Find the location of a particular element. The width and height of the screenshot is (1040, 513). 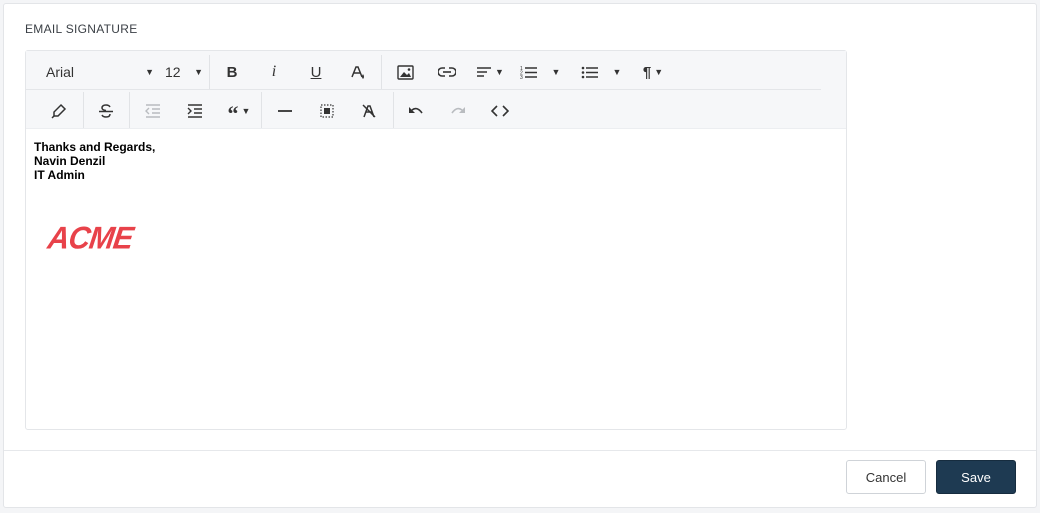

outdent-button is located at coordinates (153, 111).